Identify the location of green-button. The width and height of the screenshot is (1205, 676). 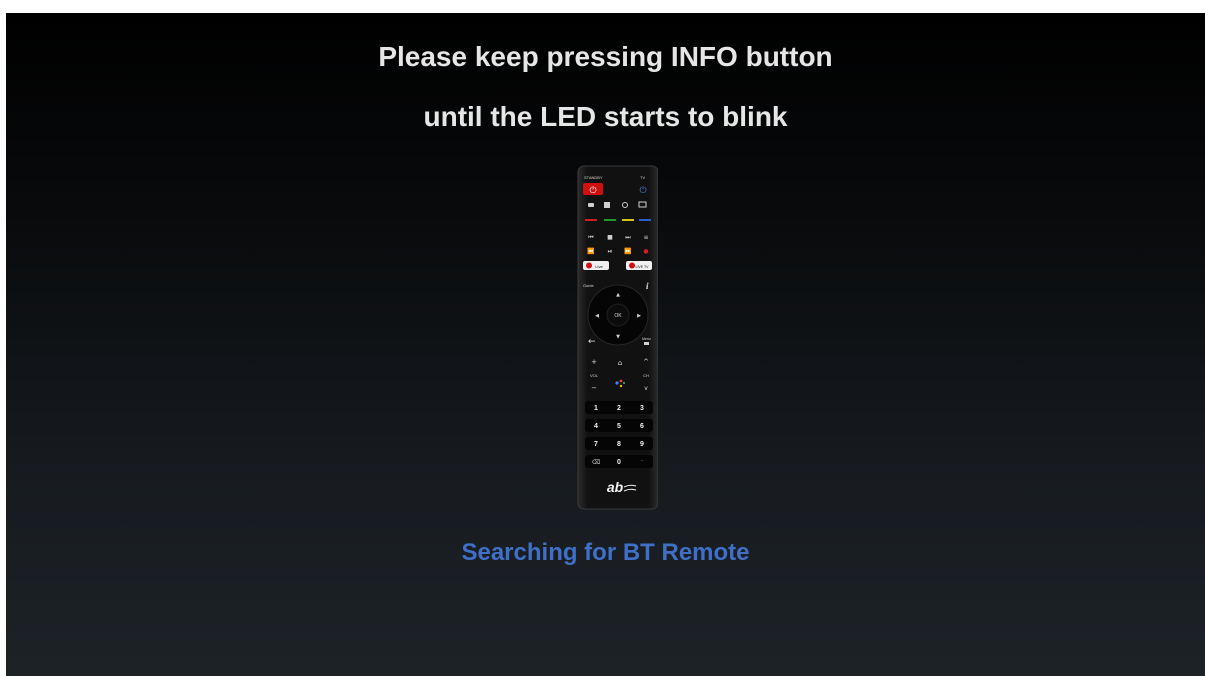
(610, 220).